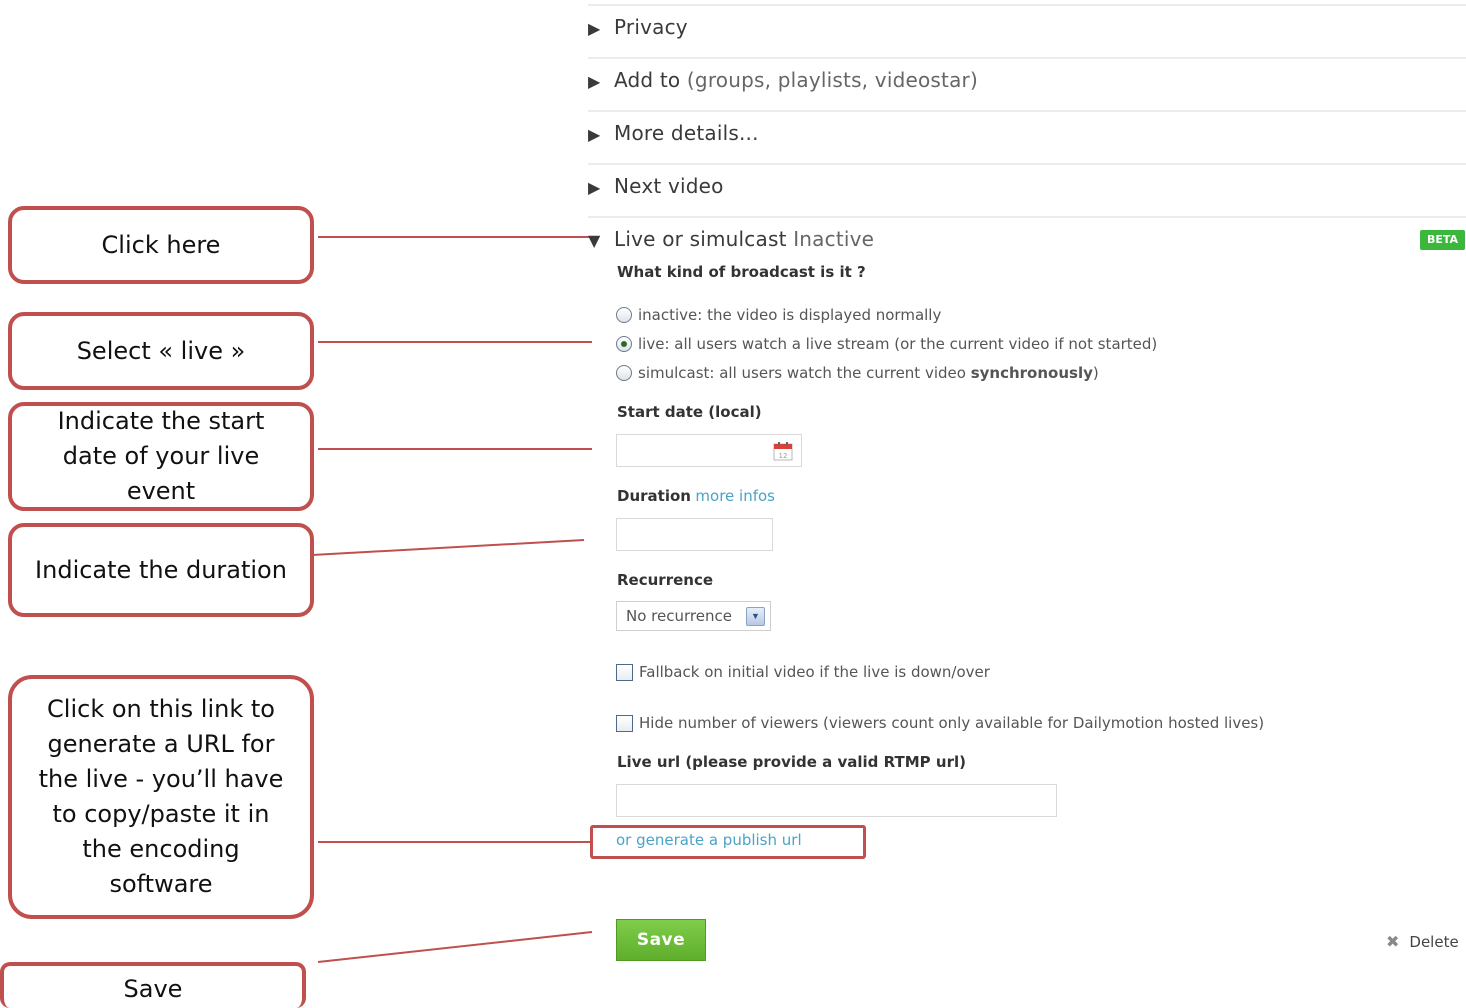  What do you see at coordinates (735, 496) in the screenshot?
I see `more-infos-link: more infos` at bounding box center [735, 496].